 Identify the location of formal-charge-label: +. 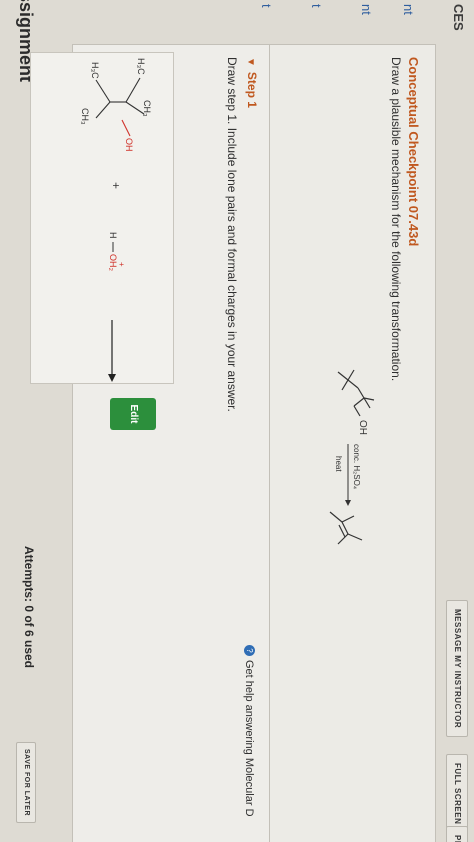
(121, 264).